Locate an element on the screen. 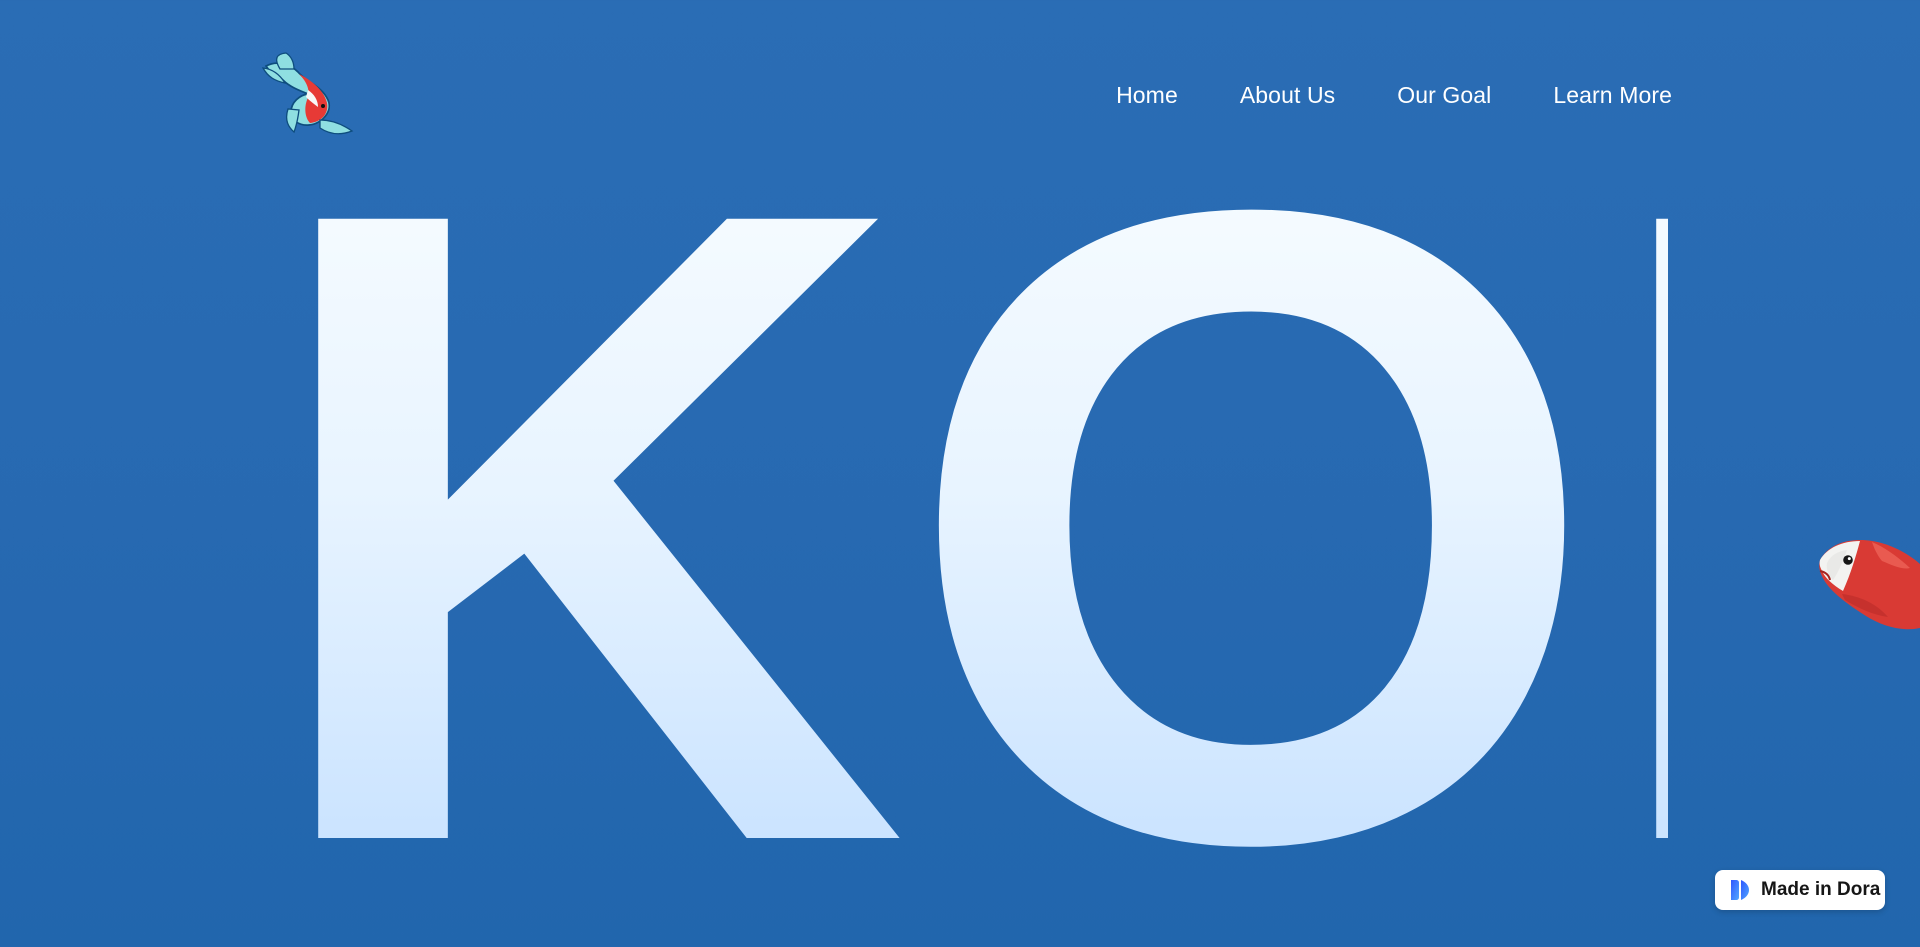  made-in-dora-badge: Made in Dora is located at coordinates (1800, 890).